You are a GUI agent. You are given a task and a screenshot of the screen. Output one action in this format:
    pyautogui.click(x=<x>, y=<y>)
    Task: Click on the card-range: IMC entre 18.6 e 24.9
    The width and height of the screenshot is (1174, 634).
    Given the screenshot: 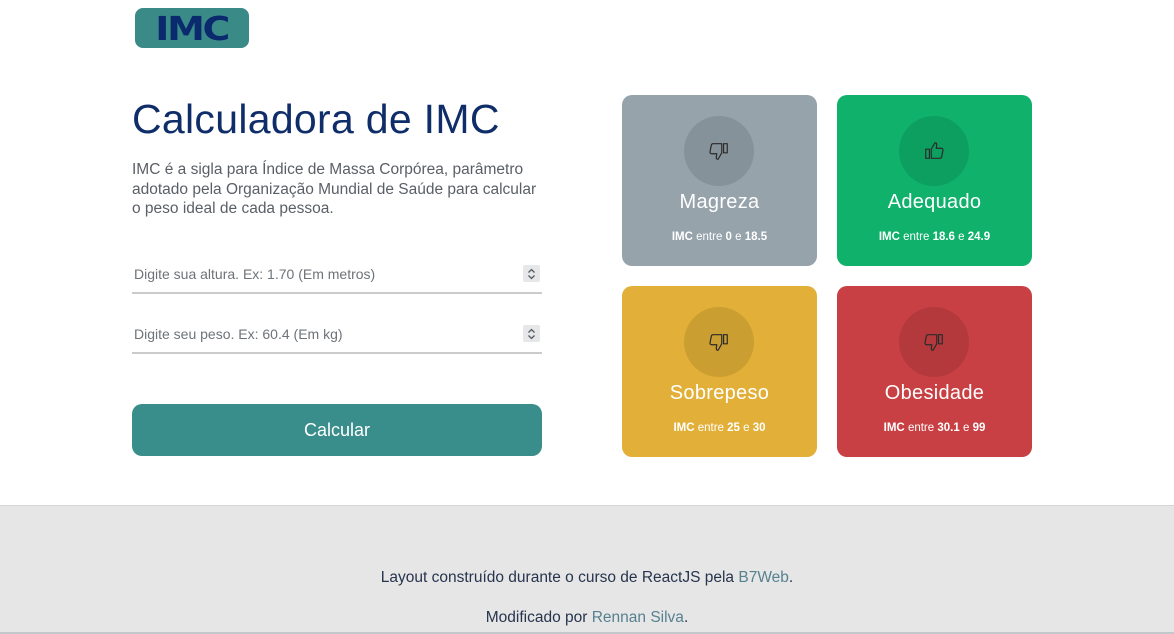 What is the action you would take?
    pyautogui.click(x=934, y=237)
    